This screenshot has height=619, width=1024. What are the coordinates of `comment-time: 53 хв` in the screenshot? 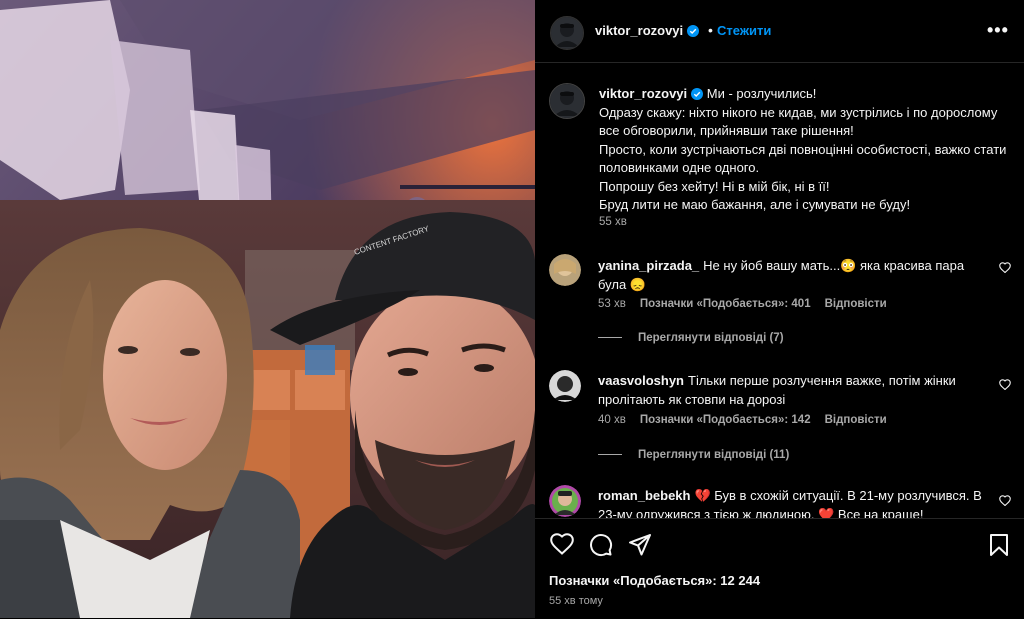 It's located at (612, 304).